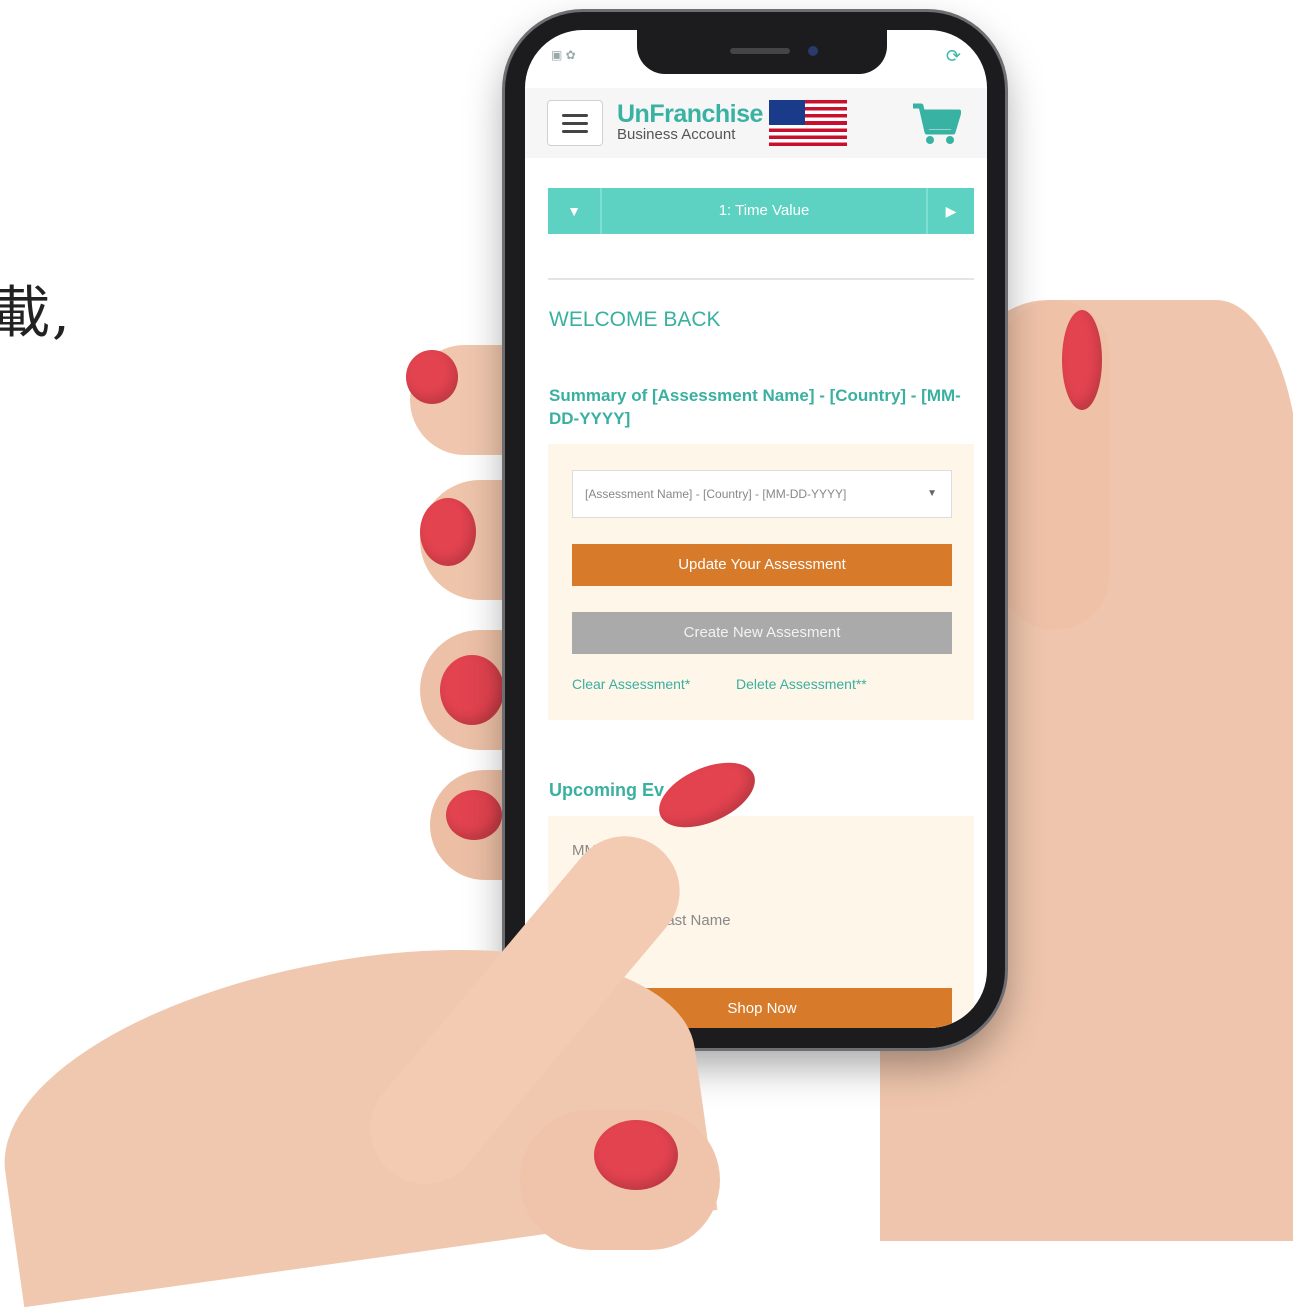  What do you see at coordinates (801, 684) in the screenshot?
I see `delete-assessment-link: Delete Assessment**` at bounding box center [801, 684].